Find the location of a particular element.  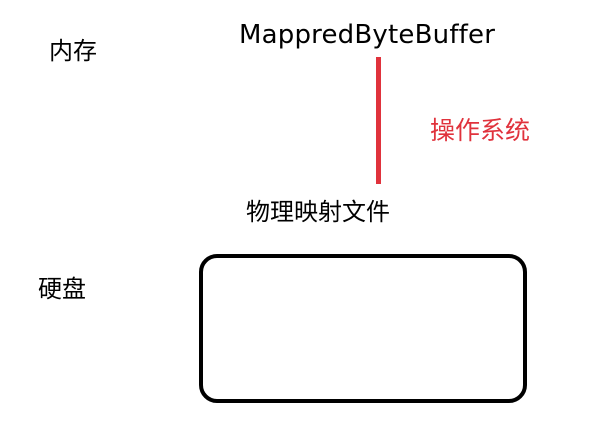

buffer-label: MappredByteBuffer is located at coordinates (367, 35).